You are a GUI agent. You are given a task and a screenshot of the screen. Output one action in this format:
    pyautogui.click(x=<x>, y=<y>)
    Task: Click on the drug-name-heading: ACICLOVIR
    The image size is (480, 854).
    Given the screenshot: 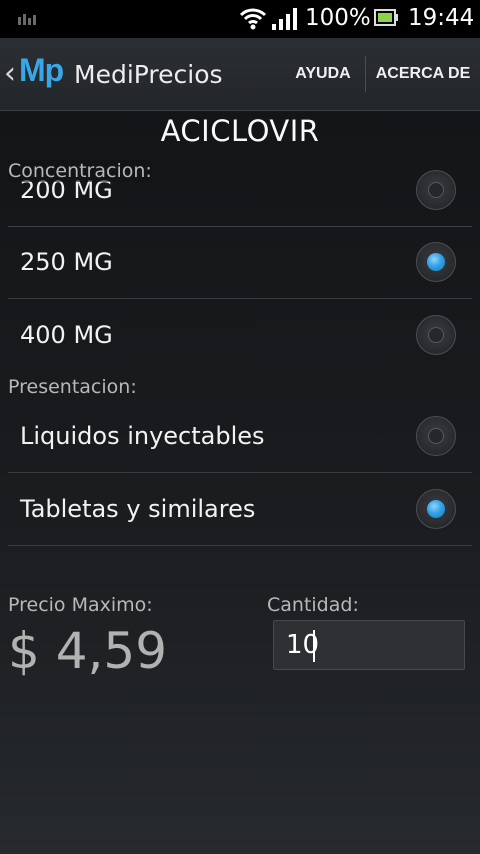 What is the action you would take?
    pyautogui.click(x=240, y=131)
    